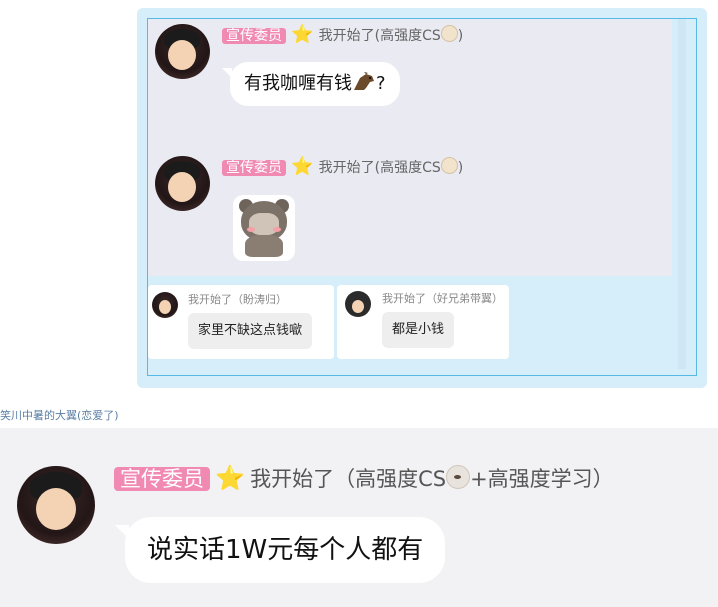  What do you see at coordinates (250, 331) in the screenshot?
I see `reply-bubble: 家里不缺这点钱噷` at bounding box center [250, 331].